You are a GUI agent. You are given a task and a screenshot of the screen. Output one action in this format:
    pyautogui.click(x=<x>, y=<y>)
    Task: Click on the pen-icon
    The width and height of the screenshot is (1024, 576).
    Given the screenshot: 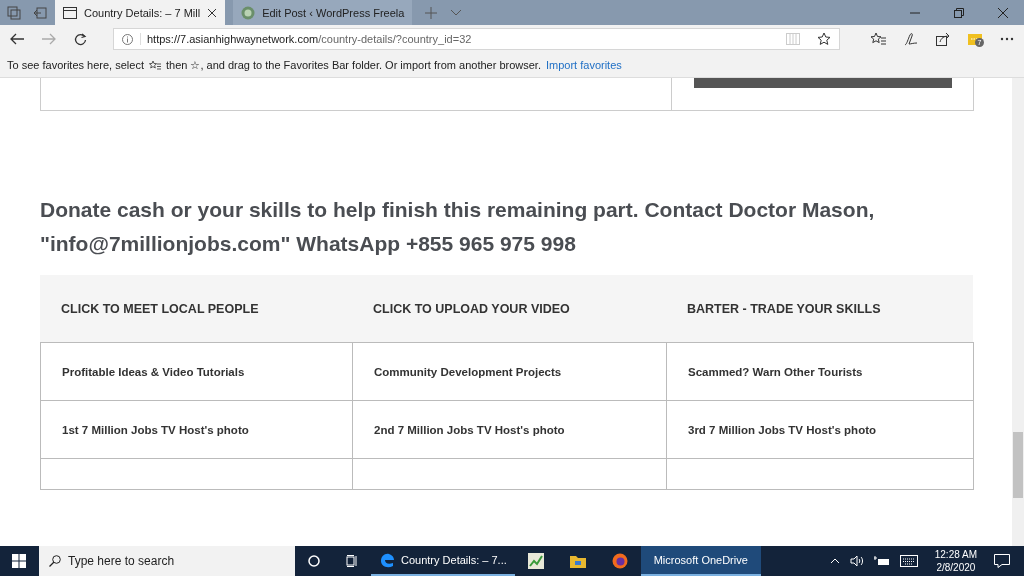 What is the action you would take?
    pyautogui.click(x=911, y=39)
    